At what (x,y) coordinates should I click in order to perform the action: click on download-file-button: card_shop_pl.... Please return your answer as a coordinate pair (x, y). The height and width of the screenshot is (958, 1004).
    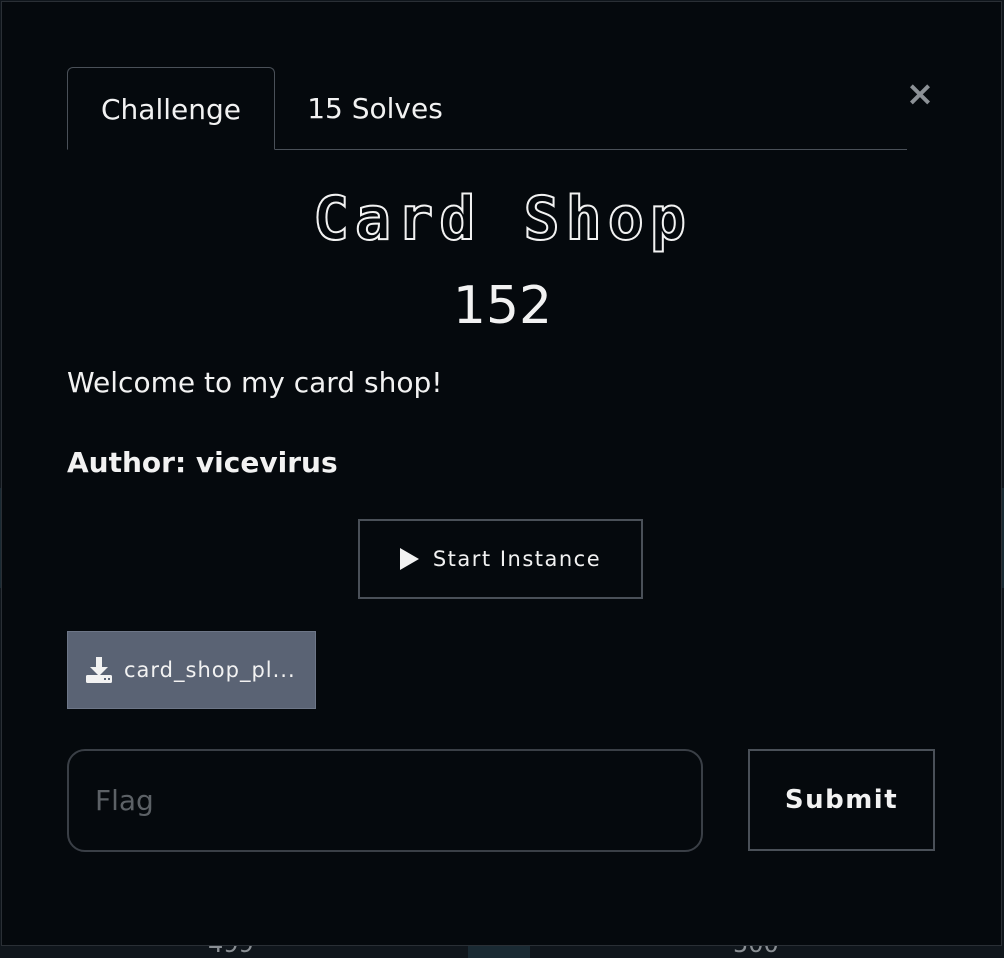
    Looking at the image, I should click on (191, 670).